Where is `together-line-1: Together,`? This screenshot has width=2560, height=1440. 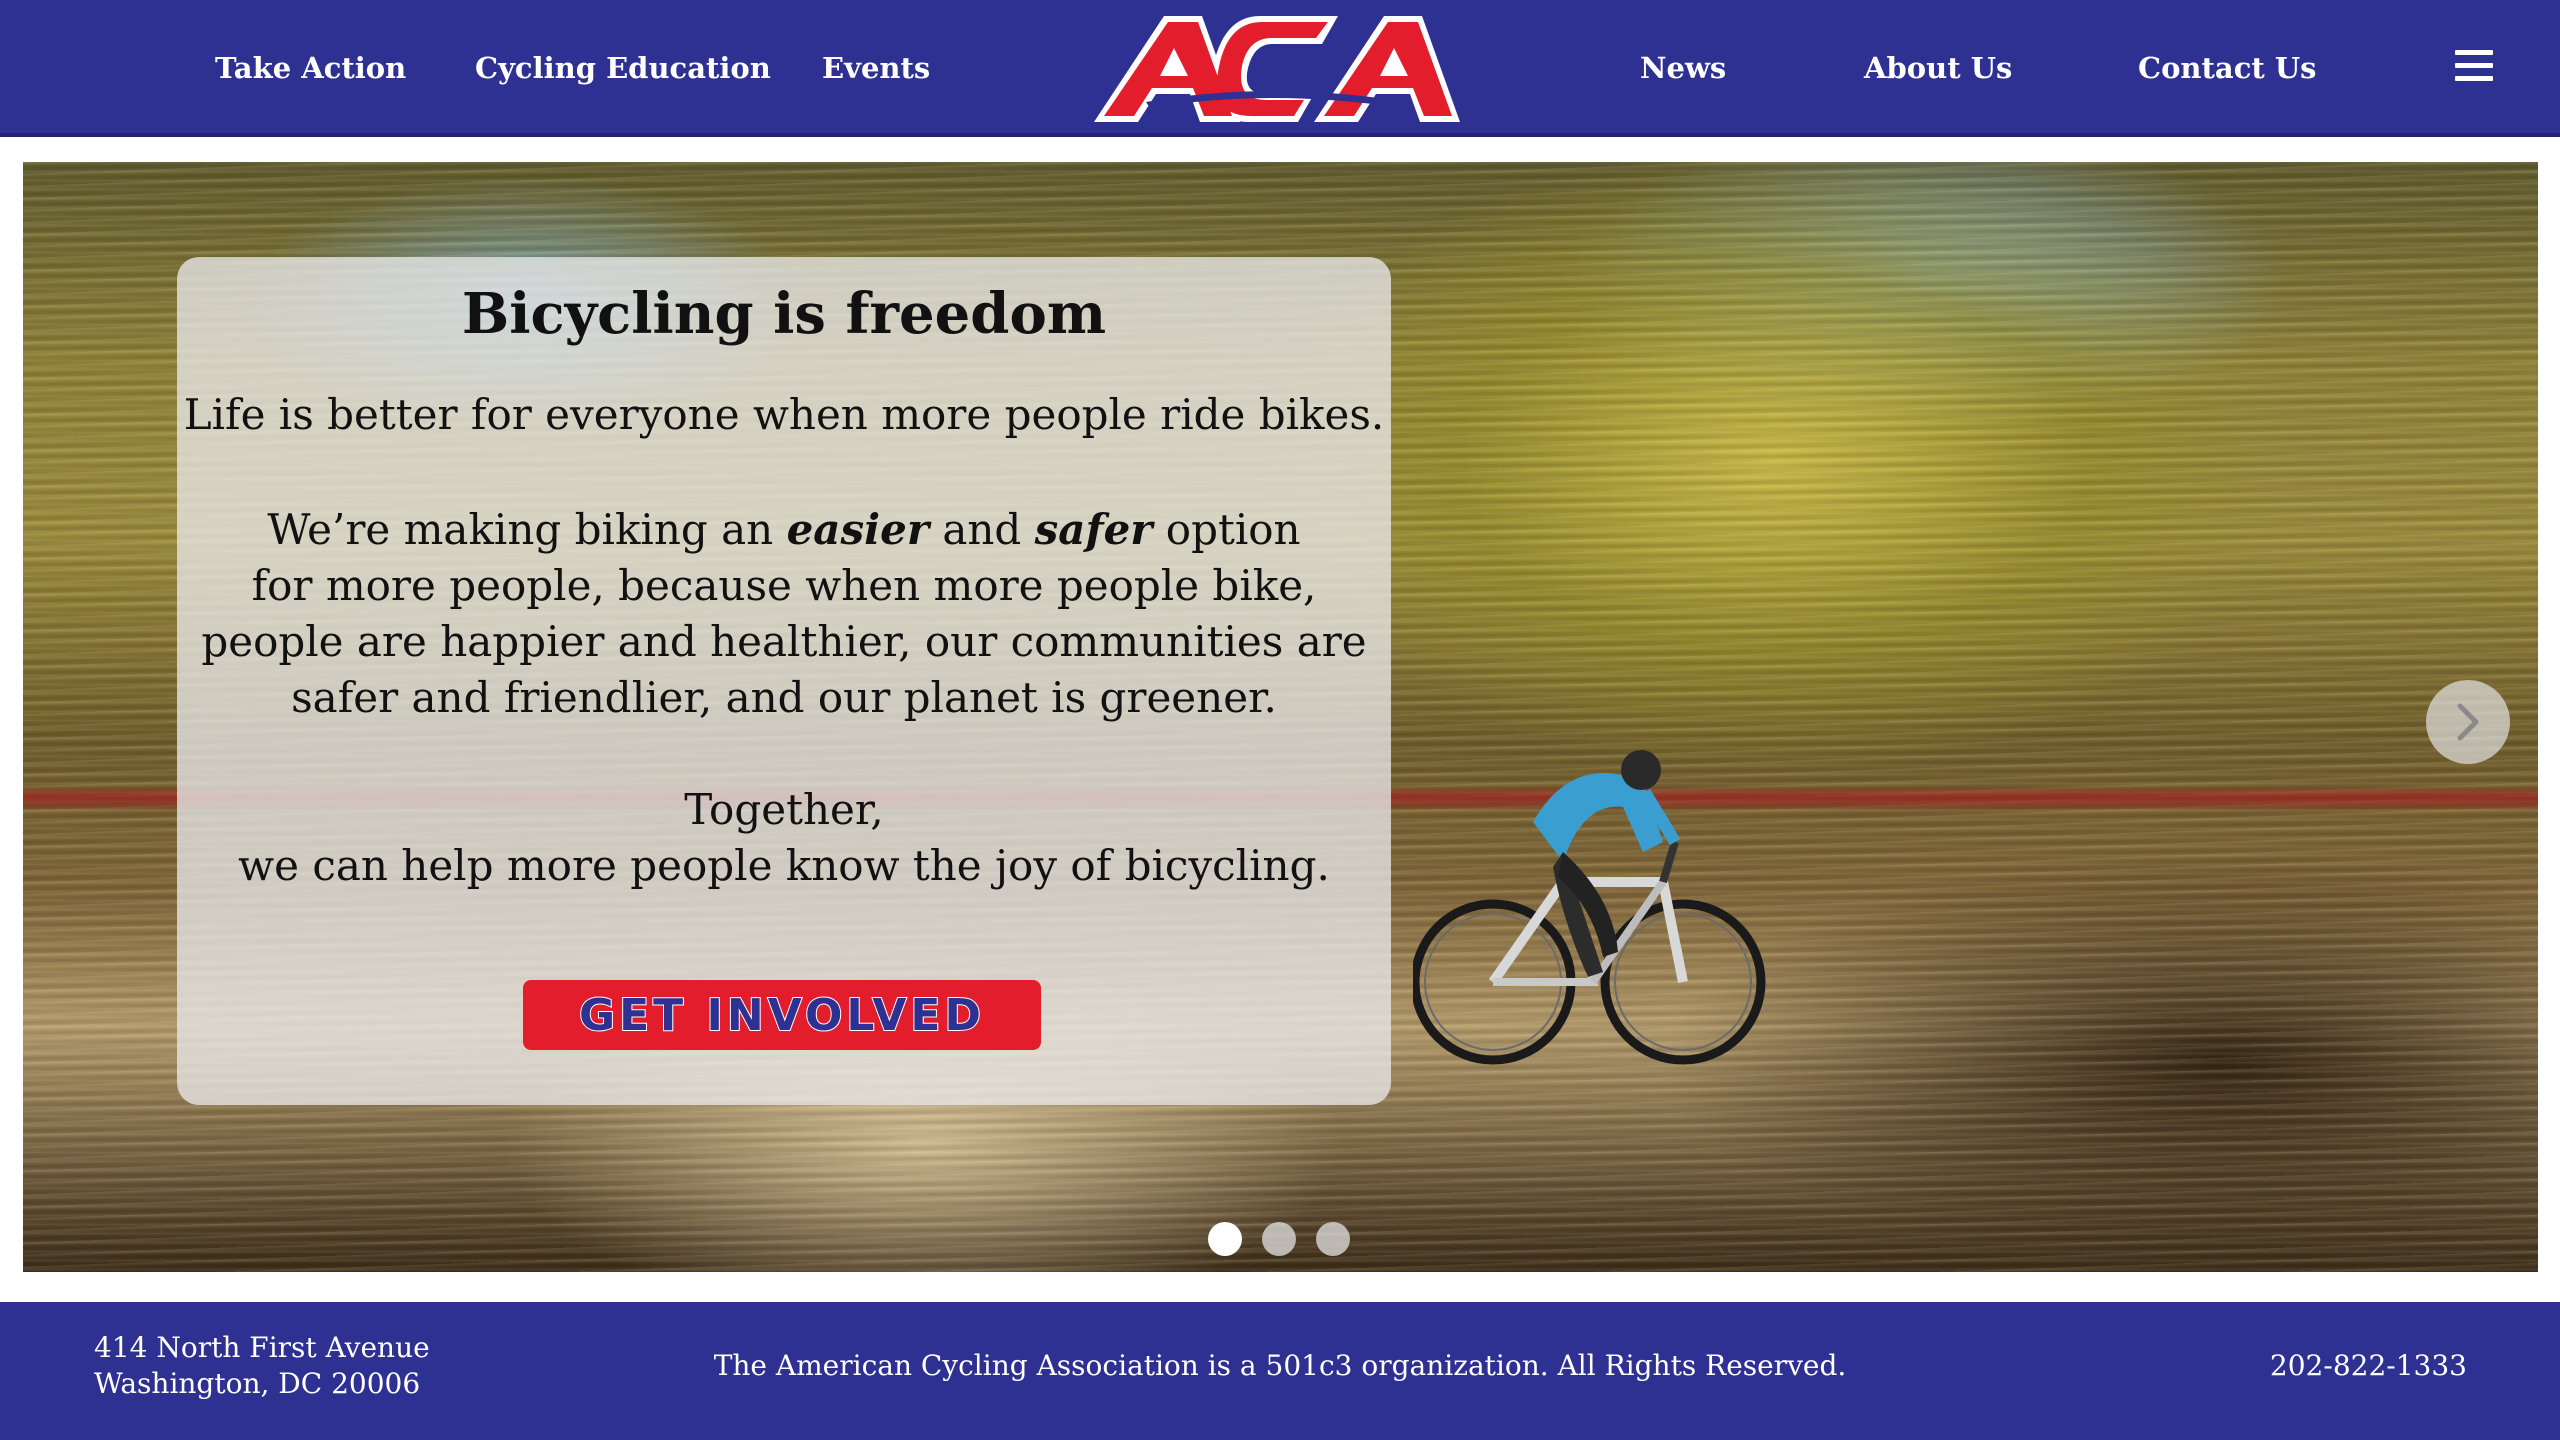 together-line-1: Together, is located at coordinates (784, 809).